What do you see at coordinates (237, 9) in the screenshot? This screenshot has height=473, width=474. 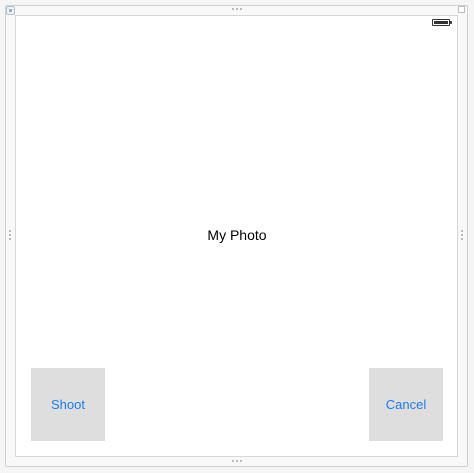 I see `top-resize-handle-icon` at bounding box center [237, 9].